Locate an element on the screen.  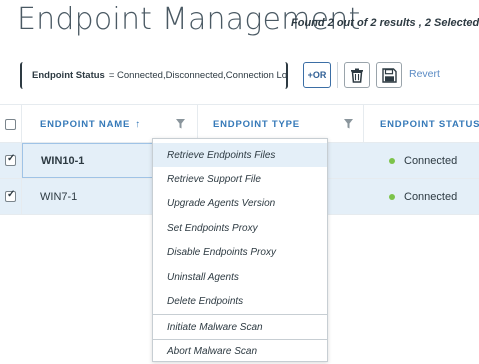
menu-item-delete-endpoints: Delete Endpoints is located at coordinates (240, 301).